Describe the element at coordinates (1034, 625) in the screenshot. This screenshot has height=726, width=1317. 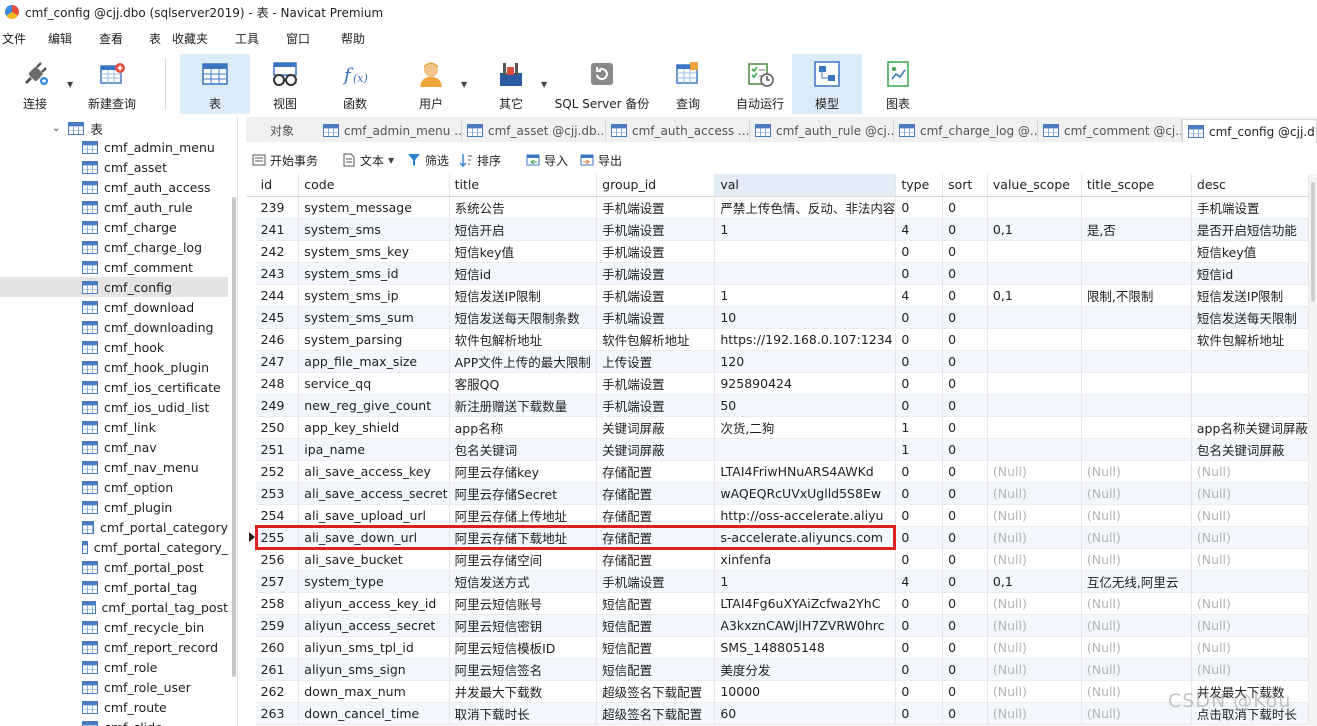
I see `cell-value_scope: (Null)` at that location.